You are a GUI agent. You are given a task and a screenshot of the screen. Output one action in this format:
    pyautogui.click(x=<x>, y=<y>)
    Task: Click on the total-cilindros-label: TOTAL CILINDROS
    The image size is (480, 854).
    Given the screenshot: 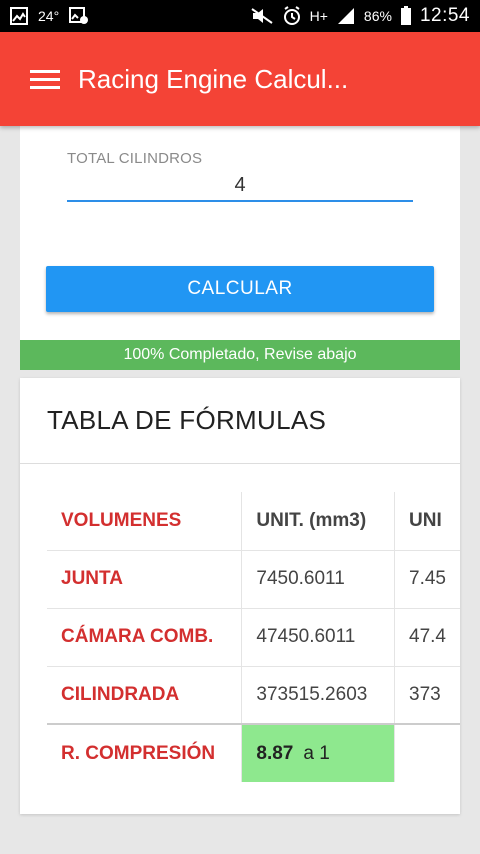 What is the action you would take?
    pyautogui.click(x=135, y=158)
    